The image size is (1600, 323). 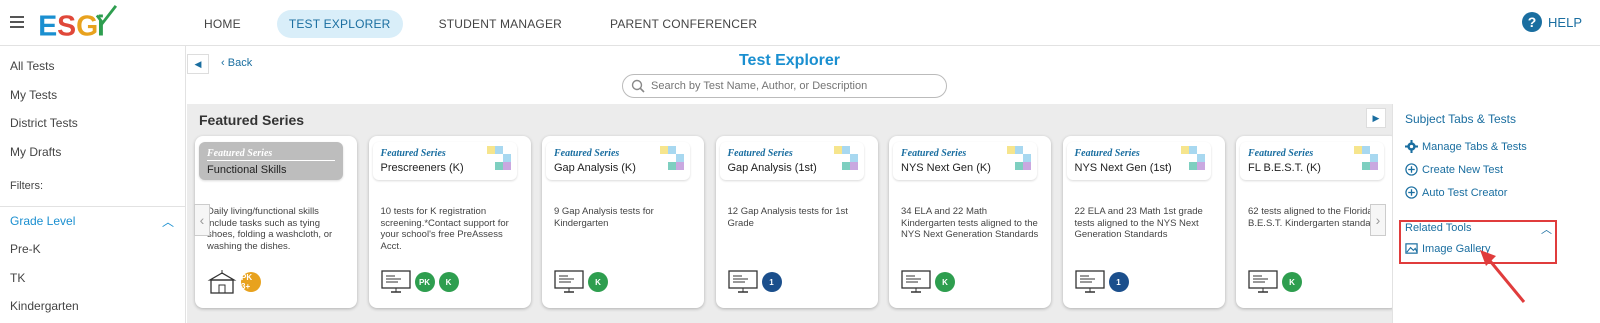 I want to click on auto-test-creator-label: Auto Test Creator, so click(x=1465, y=192).